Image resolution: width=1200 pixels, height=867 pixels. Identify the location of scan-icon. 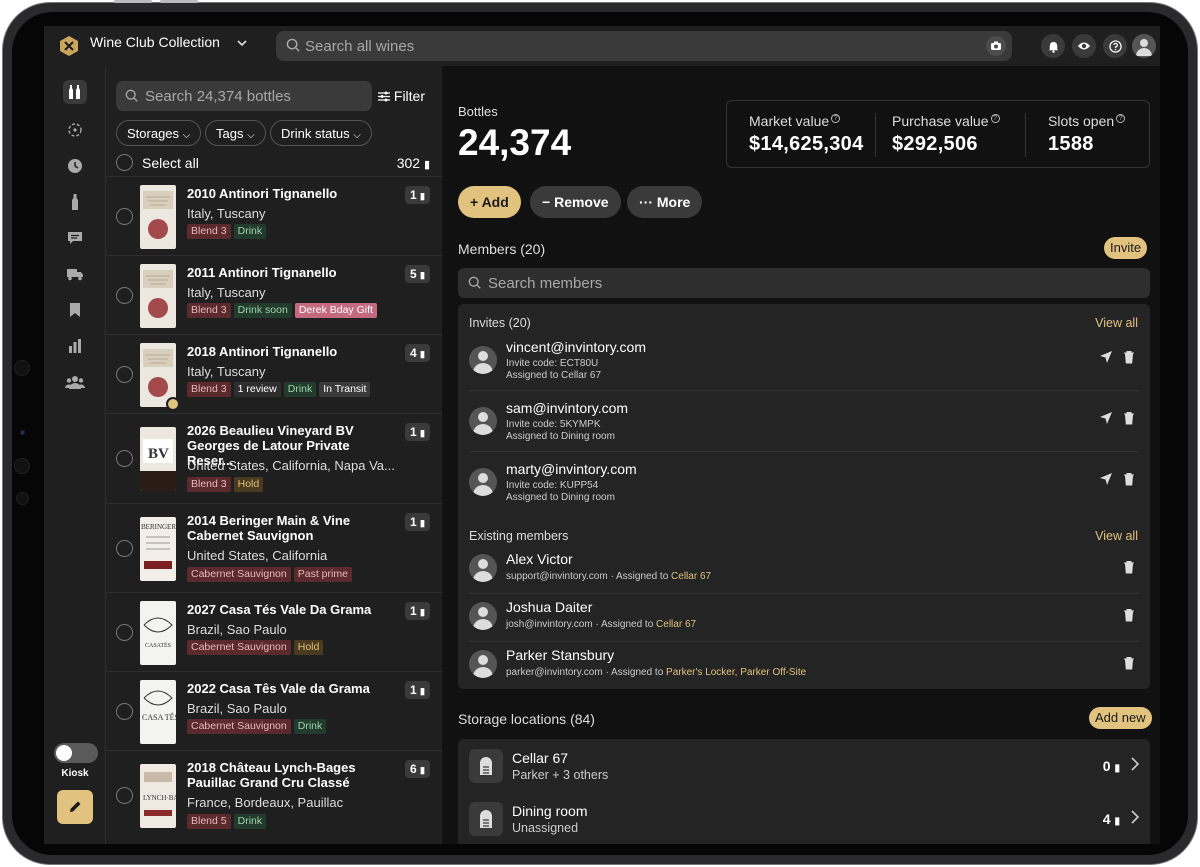
(75, 130).